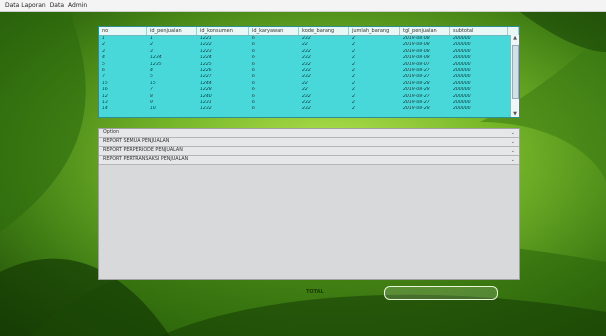 The image size is (606, 336). I want to click on table-cell: 2, so click(353, 109).